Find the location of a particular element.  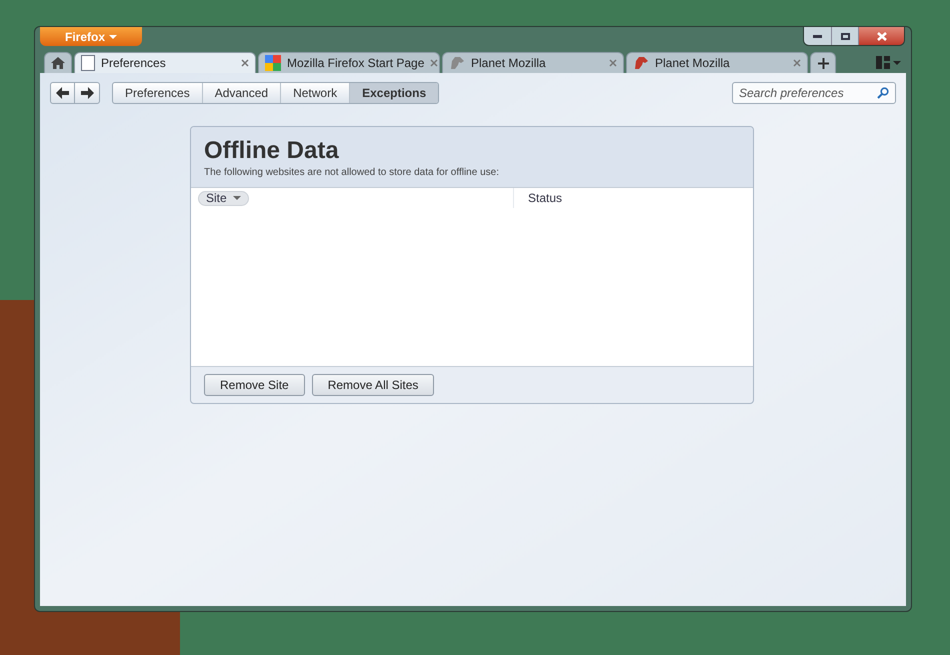

browser-tab: Mozilla Firefox Start Page is located at coordinates (349, 62).